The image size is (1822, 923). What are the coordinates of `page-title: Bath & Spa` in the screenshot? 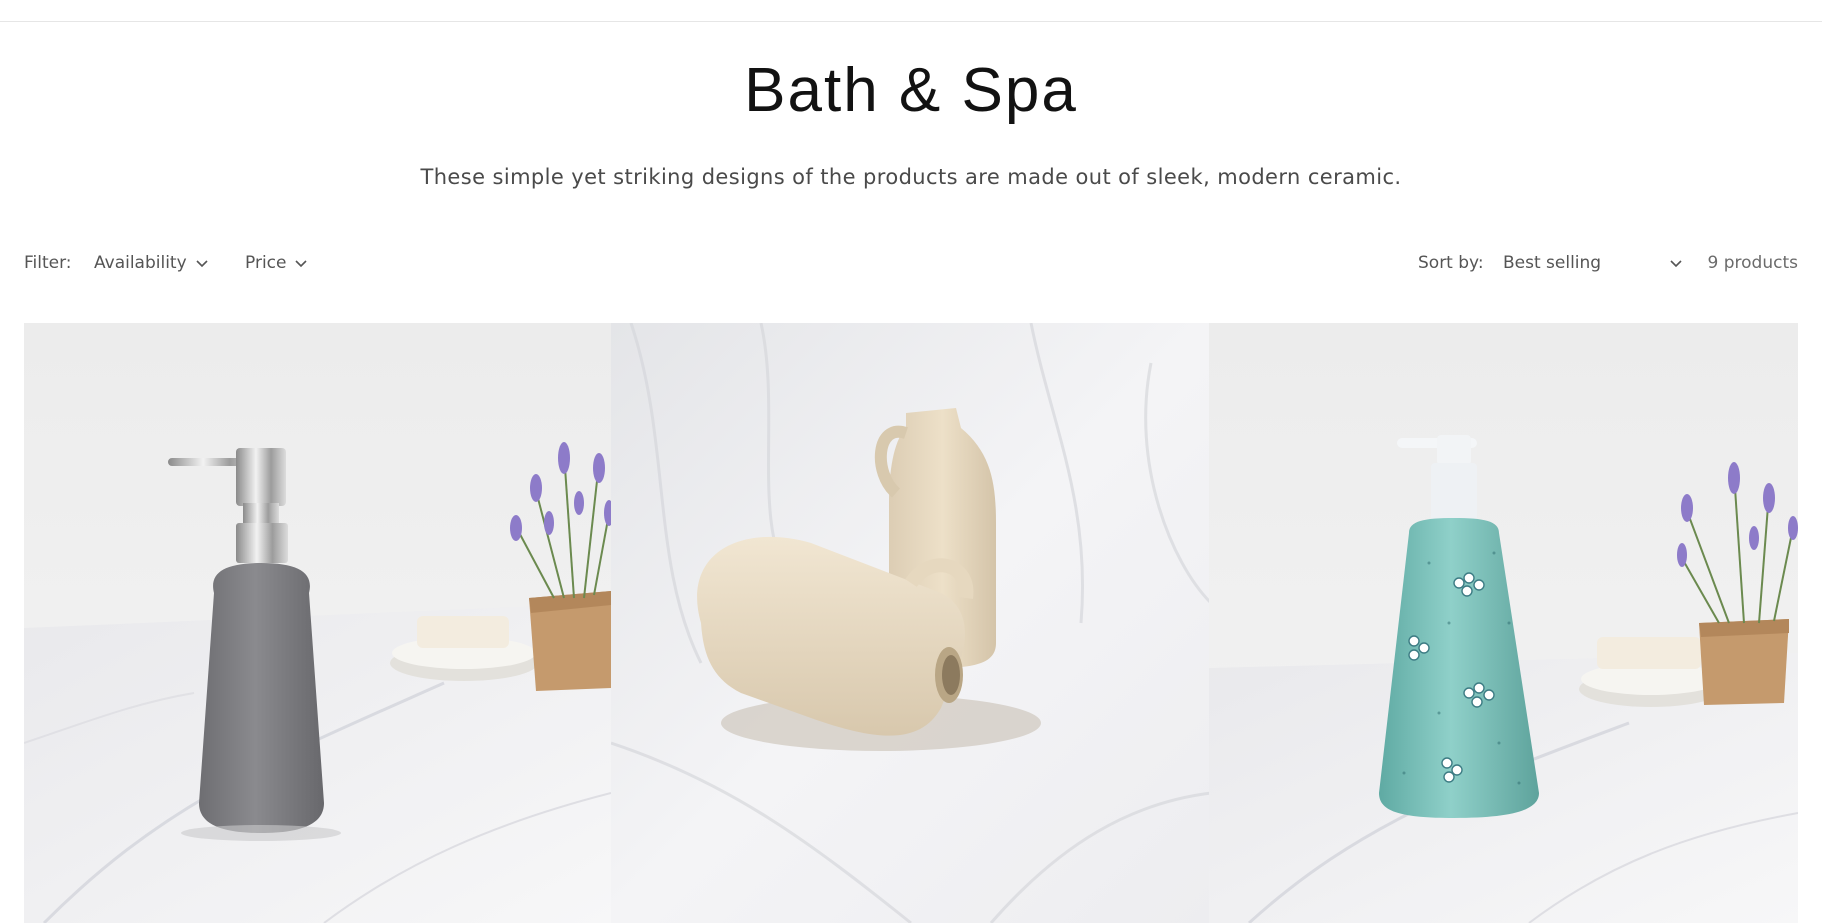 It's located at (911, 90).